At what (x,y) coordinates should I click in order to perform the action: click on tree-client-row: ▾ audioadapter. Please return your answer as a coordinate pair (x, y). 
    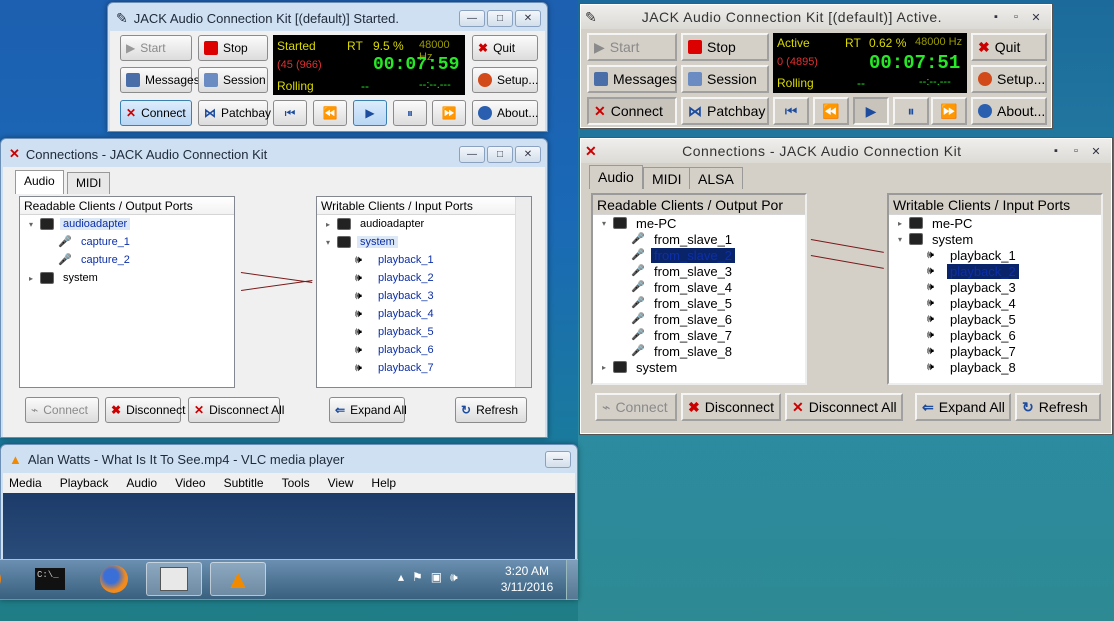
    Looking at the image, I should click on (127, 224).